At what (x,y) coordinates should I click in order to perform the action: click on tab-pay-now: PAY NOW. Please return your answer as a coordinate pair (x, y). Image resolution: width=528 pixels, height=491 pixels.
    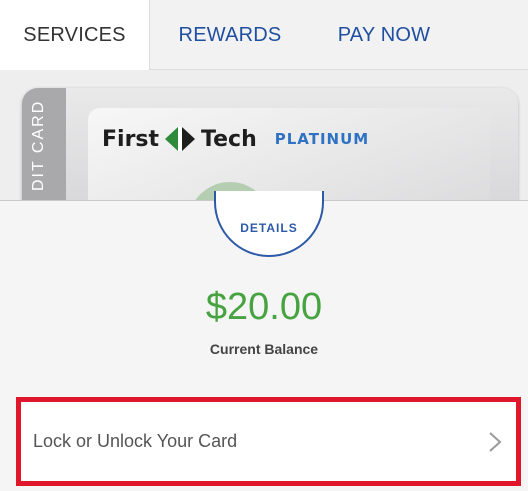
    Looking at the image, I should click on (384, 35).